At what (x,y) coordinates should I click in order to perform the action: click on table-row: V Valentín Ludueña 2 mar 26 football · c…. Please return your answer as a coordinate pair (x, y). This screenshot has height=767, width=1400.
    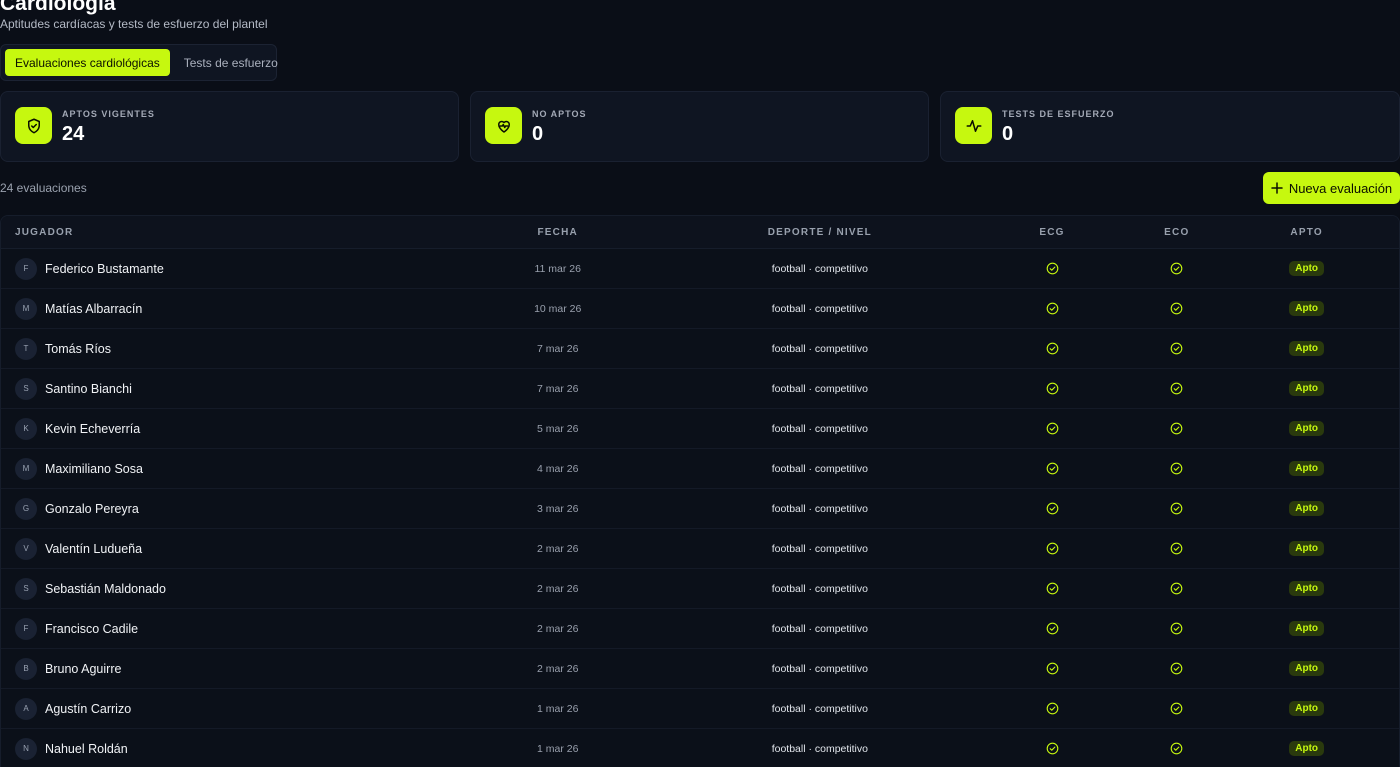
    Looking at the image, I should click on (700, 549).